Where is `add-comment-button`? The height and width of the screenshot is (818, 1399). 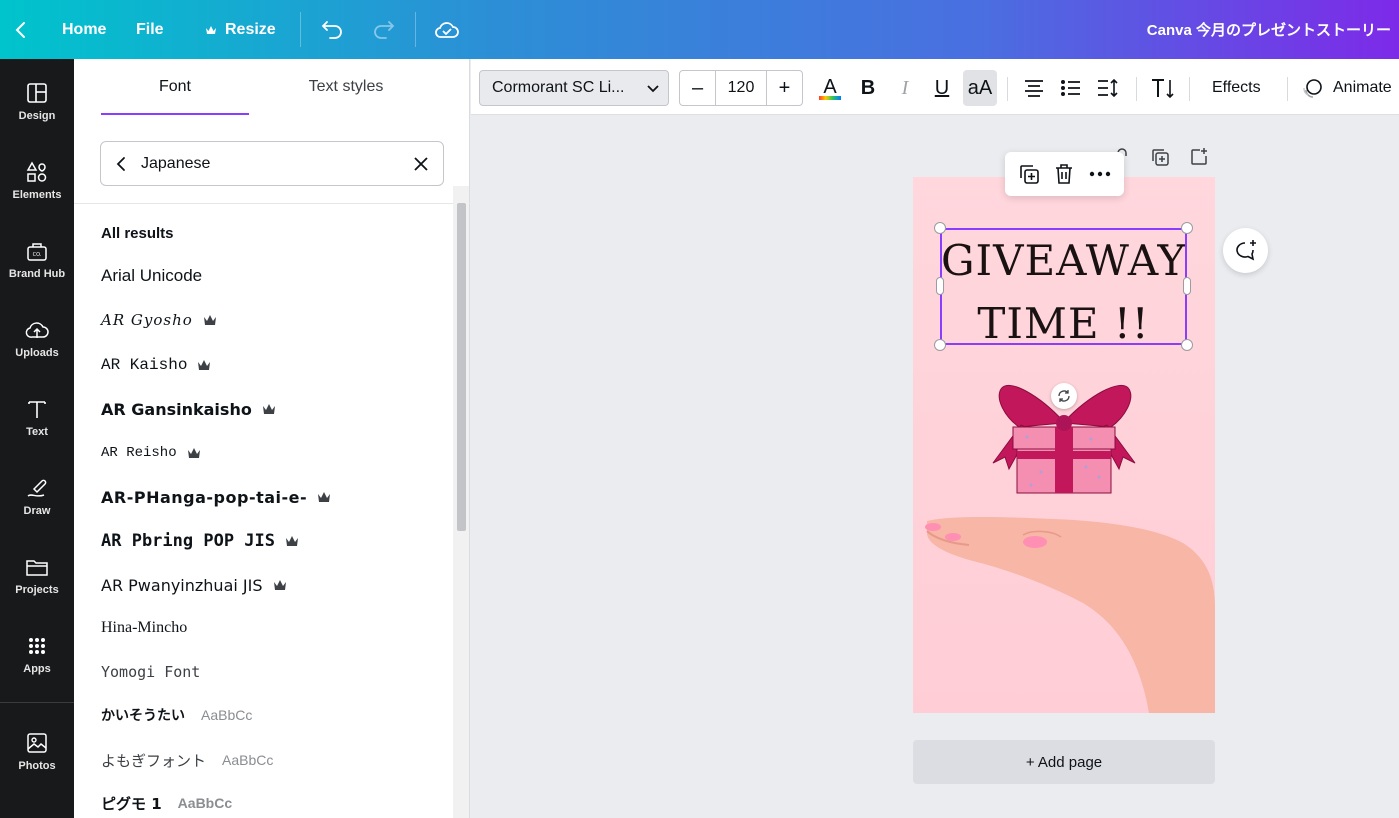
add-comment-button is located at coordinates (1245, 250).